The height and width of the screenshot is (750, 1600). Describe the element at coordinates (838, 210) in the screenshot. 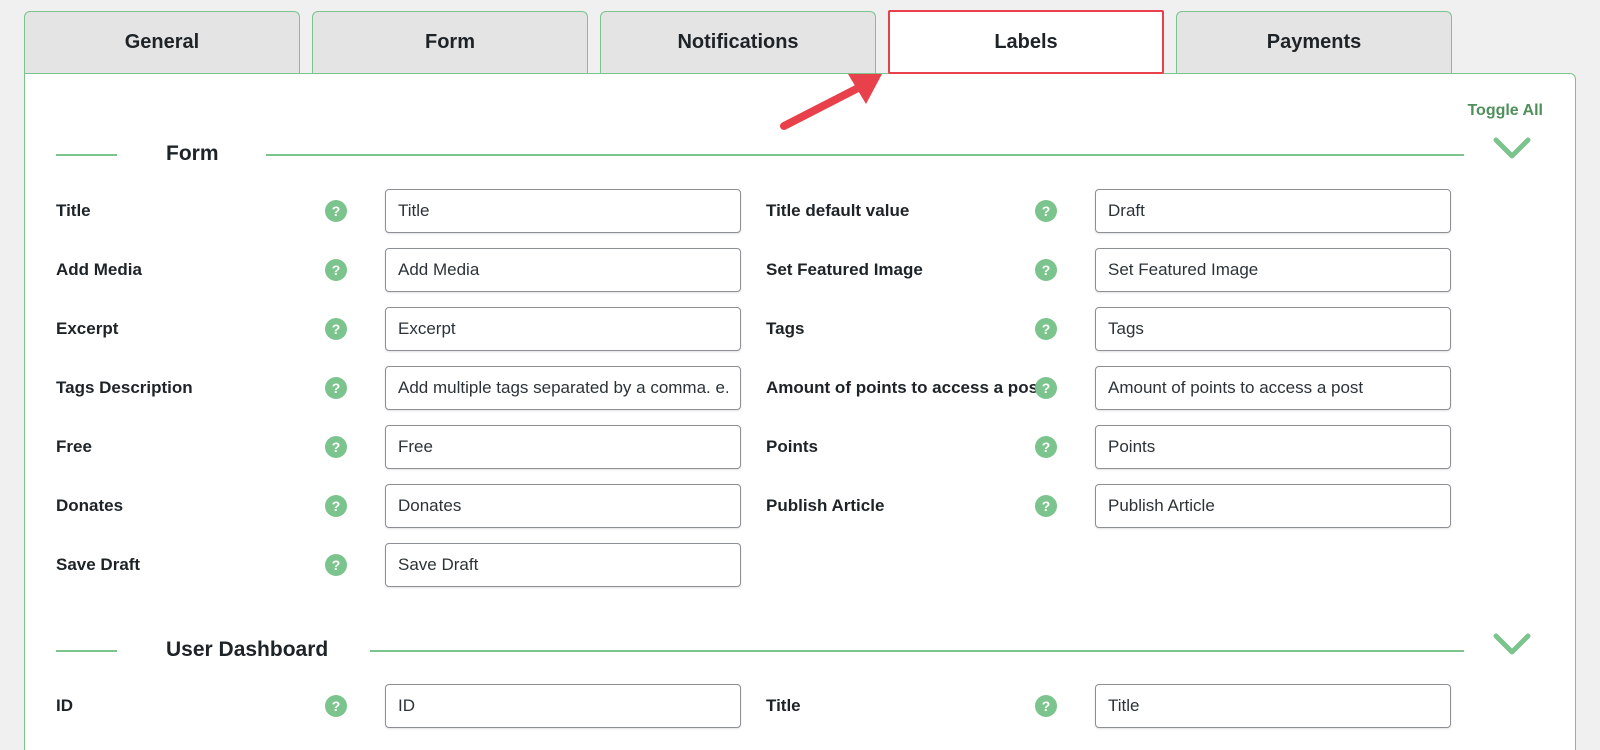

I see `field-label-title-default-value: Title default value` at that location.